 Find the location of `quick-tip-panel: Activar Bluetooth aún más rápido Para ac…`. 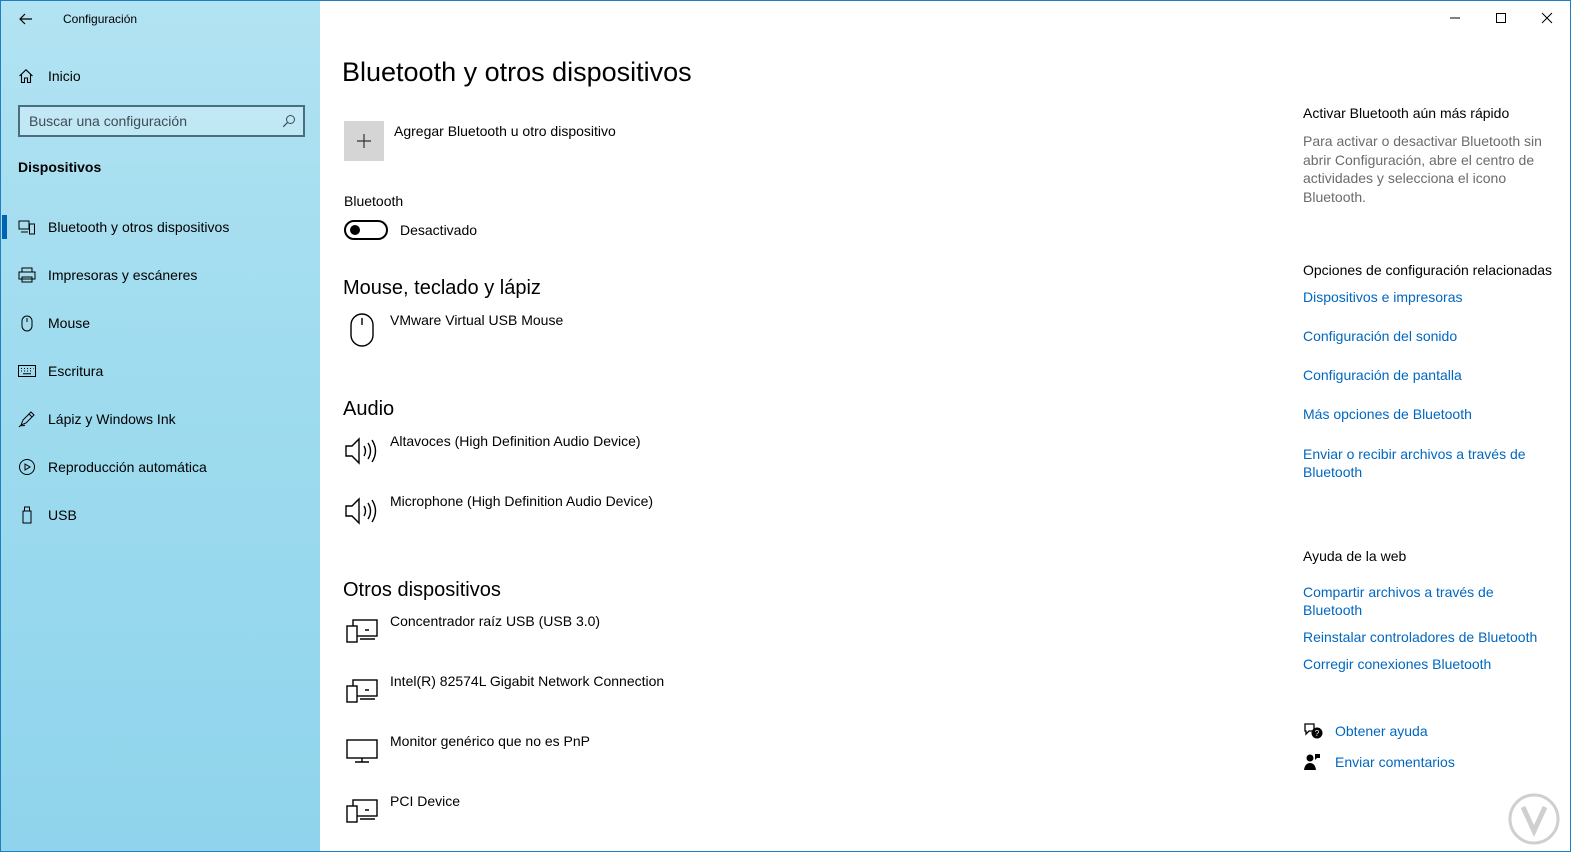

quick-tip-panel: Activar Bluetooth aún más rápido Para ac… is located at coordinates (1428, 155).